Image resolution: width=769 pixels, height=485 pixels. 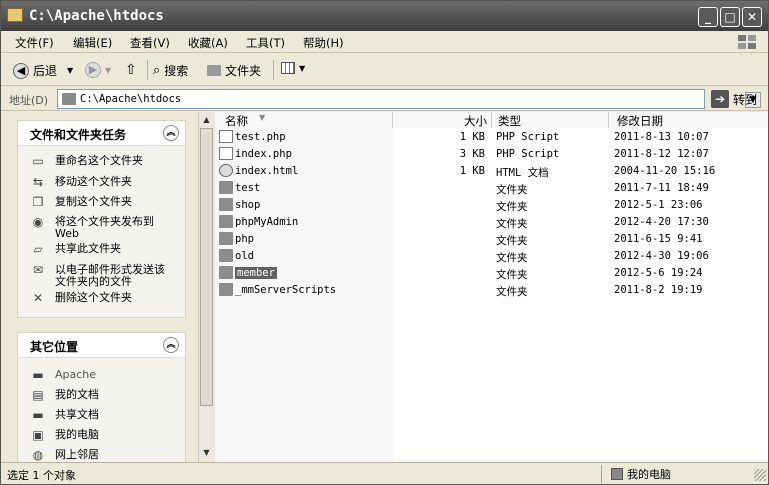 What do you see at coordinates (208, 43) in the screenshot?
I see `menu-favorites: 收藏(A)` at bounding box center [208, 43].